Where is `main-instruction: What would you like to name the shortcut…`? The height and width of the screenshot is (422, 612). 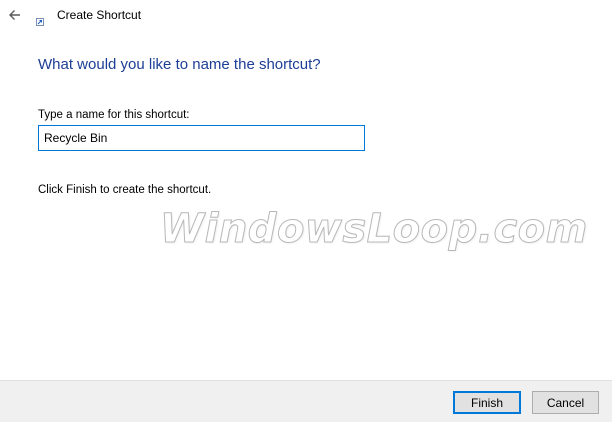
main-instruction: What would you like to name the shortcut… is located at coordinates (179, 64).